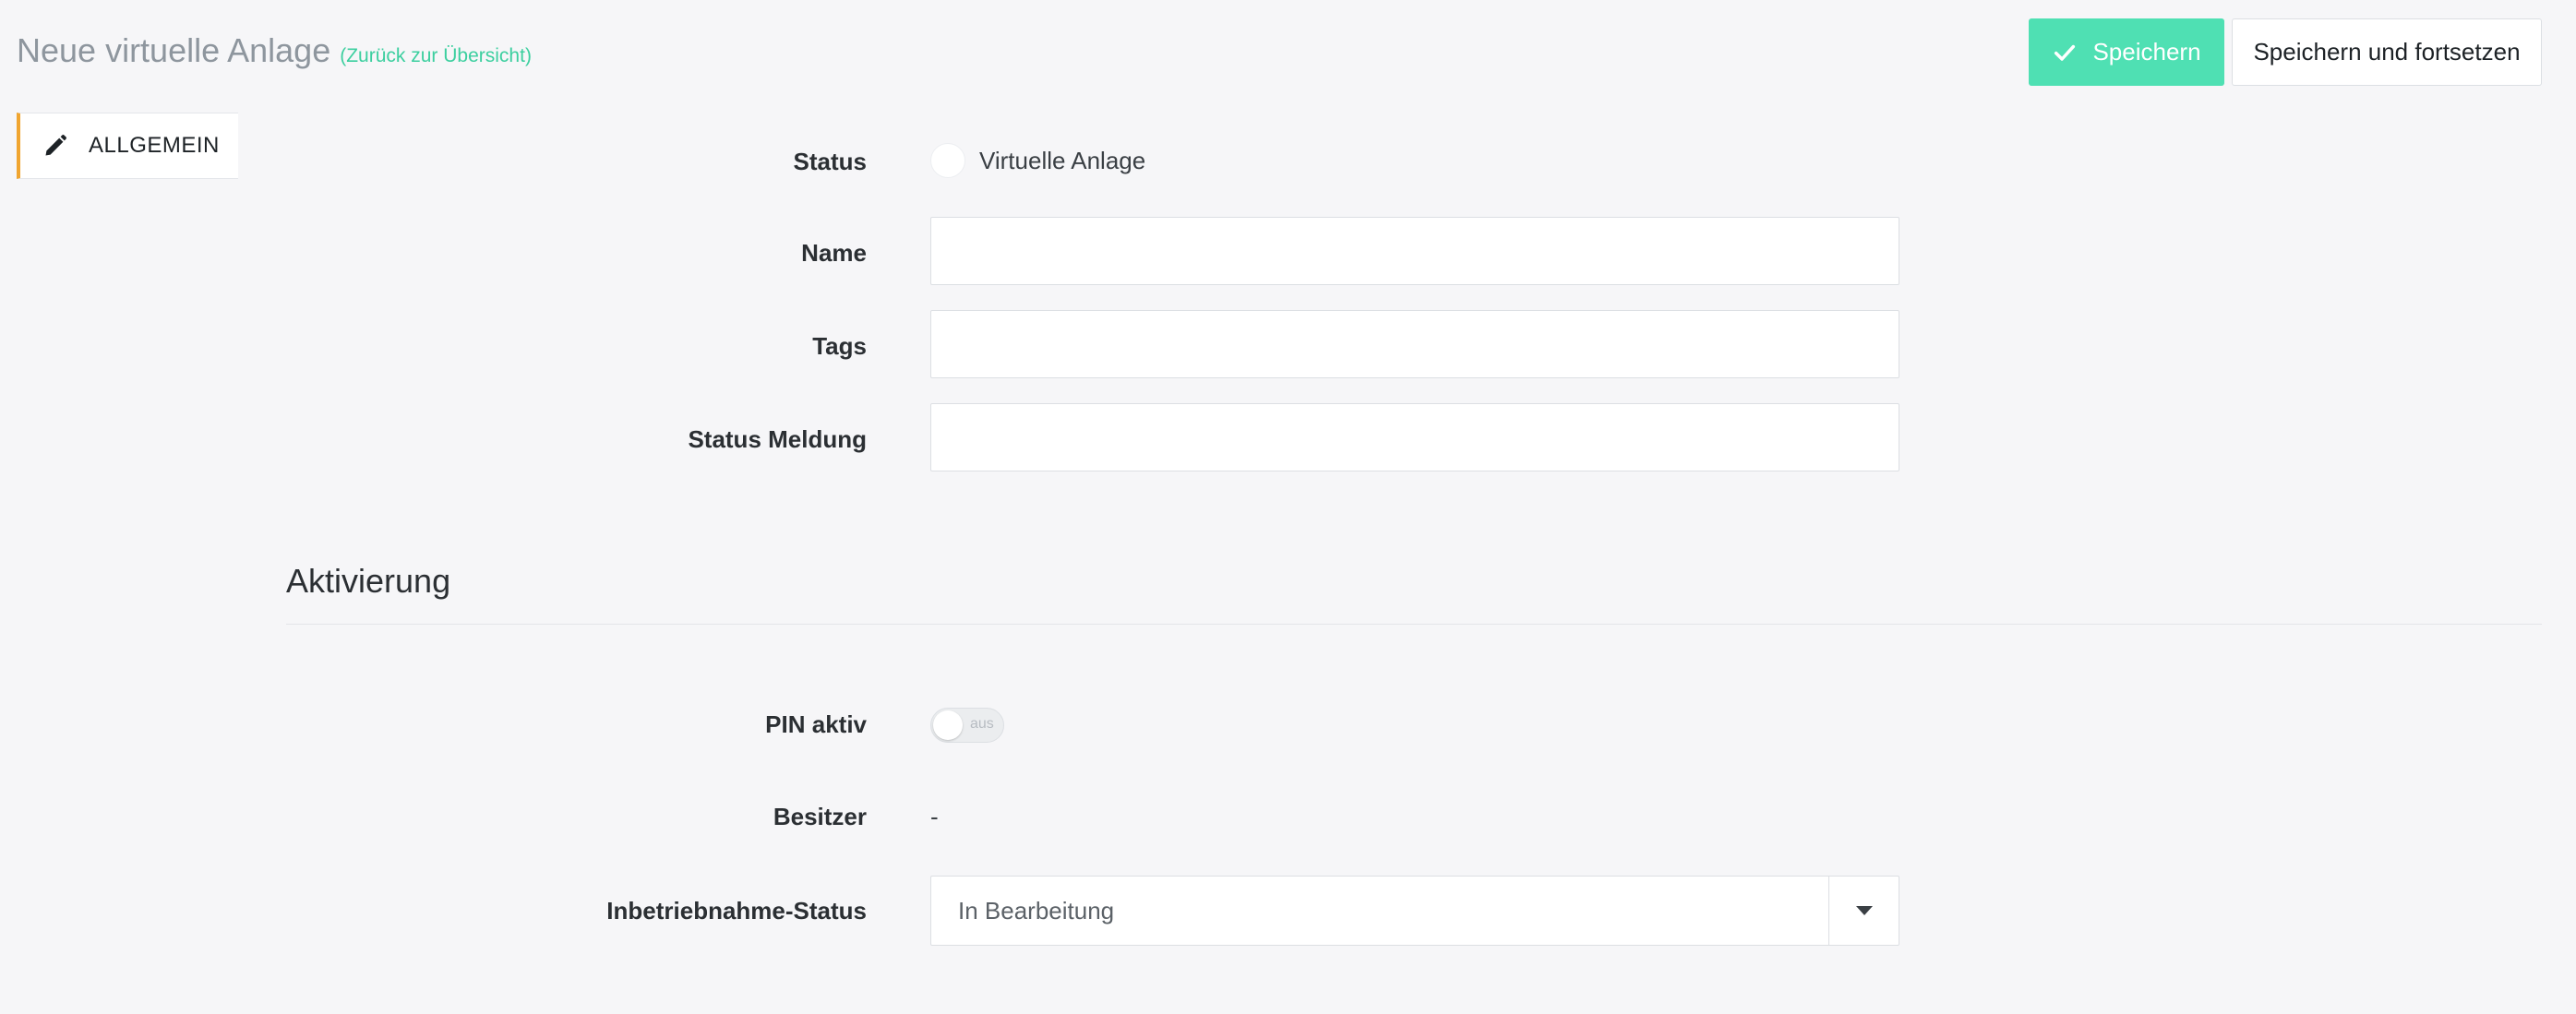 This screenshot has width=2576, height=1014. I want to click on tags-label: Tags, so click(840, 346).